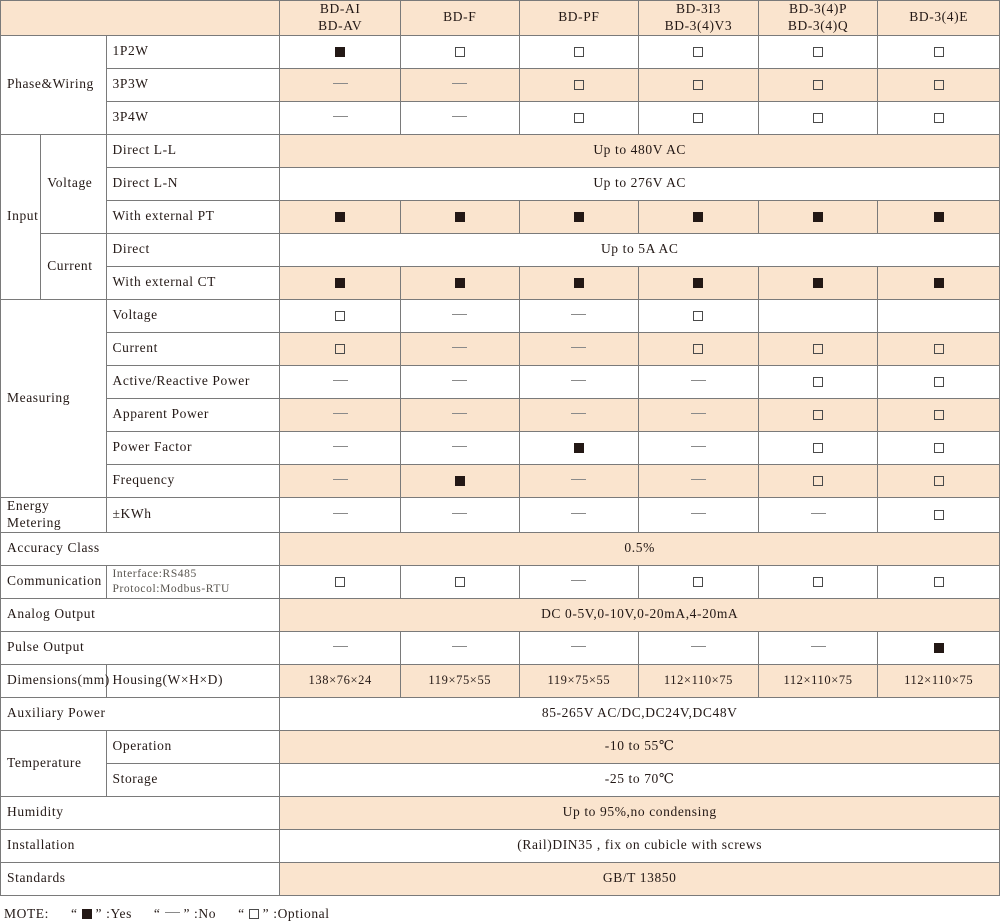 This screenshot has height=922, width=1000. Describe the element at coordinates (193, 282) in the screenshot. I see `row-detail-label: With external CT` at that location.